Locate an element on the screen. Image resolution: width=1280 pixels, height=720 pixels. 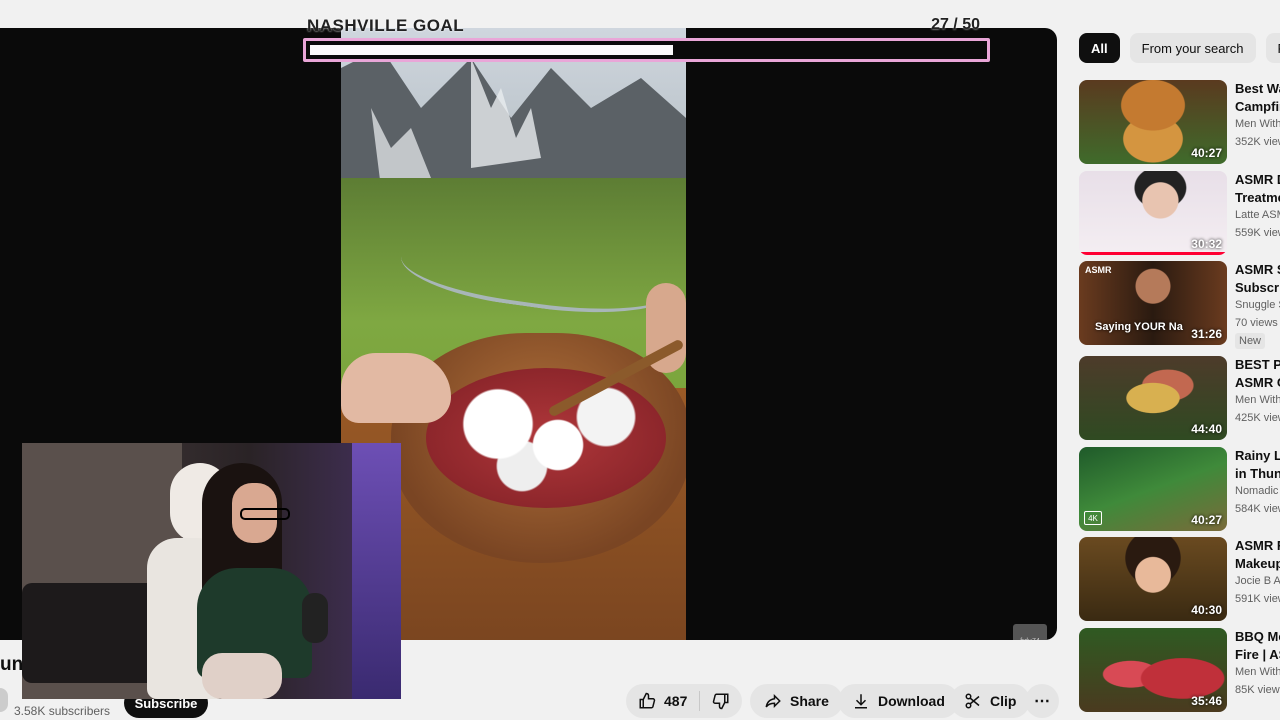
watch-progress is located at coordinates (1153, 253).